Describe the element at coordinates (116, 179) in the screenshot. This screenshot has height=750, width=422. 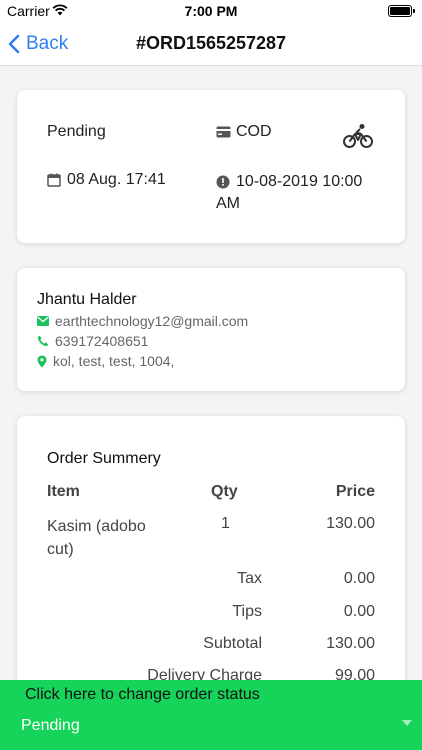
I see `order-date-label: 08 Aug. 17:41` at that location.